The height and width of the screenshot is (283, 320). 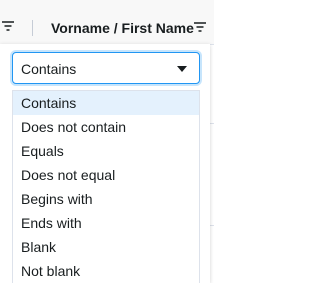 What do you see at coordinates (106, 247) in the screenshot?
I see `filter-option-blank: Blank` at bounding box center [106, 247].